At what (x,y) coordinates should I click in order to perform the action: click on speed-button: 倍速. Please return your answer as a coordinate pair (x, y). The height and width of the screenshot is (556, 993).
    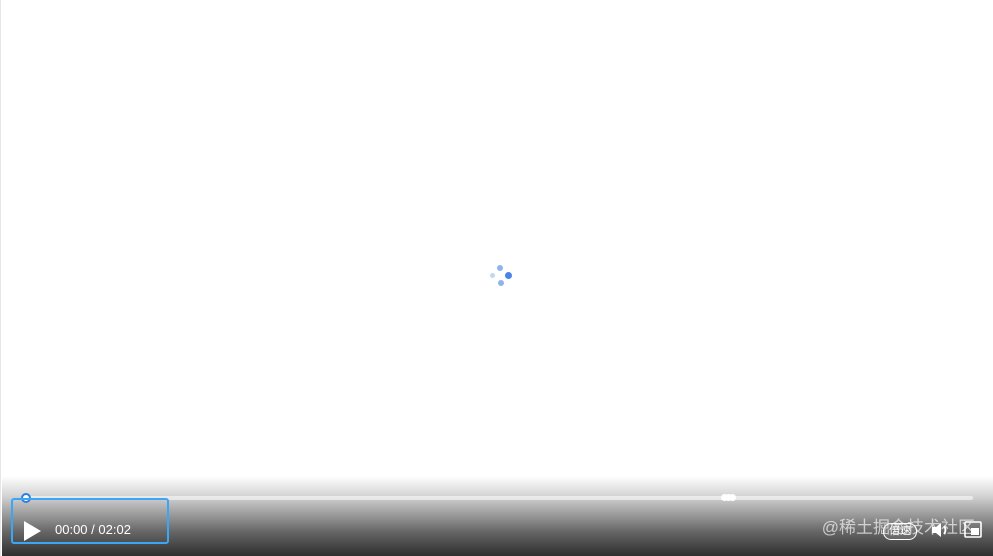
    Looking at the image, I should click on (900, 531).